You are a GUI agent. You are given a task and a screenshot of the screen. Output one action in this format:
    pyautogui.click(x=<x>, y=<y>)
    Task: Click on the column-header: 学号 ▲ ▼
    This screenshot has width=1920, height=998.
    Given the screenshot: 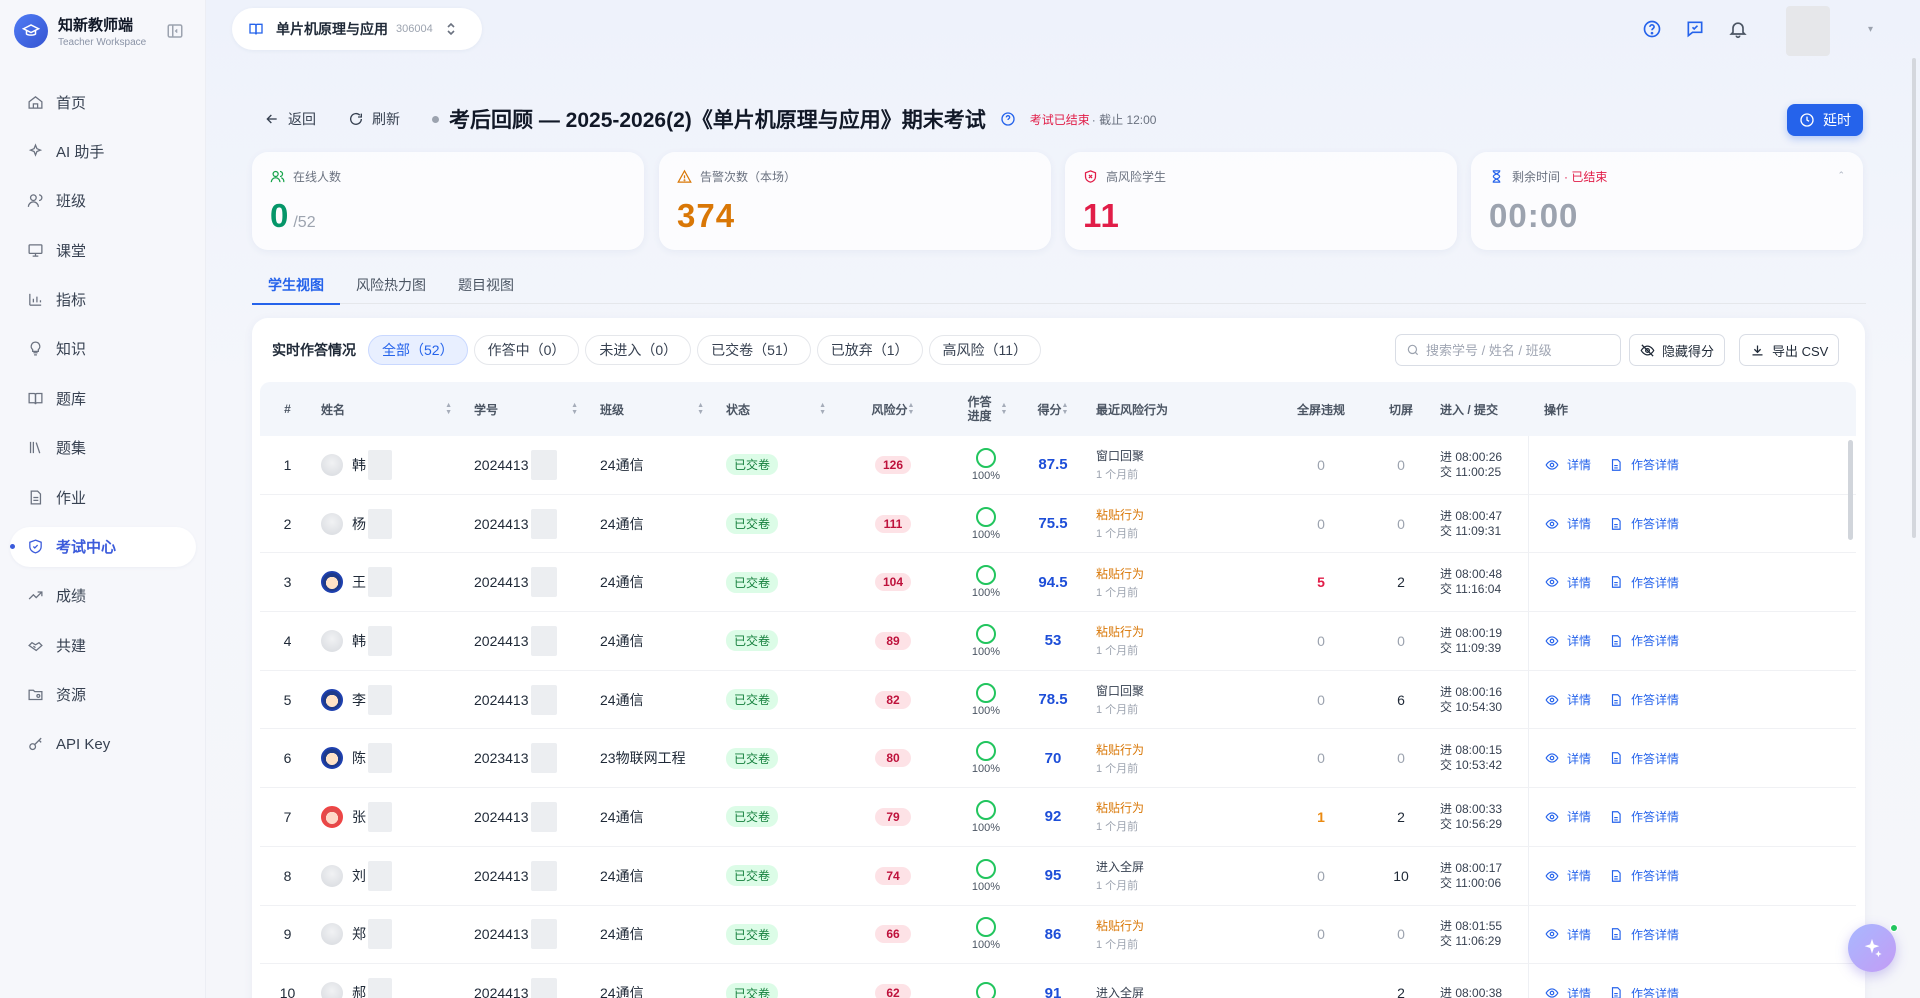 What is the action you would take?
    pyautogui.click(x=525, y=409)
    